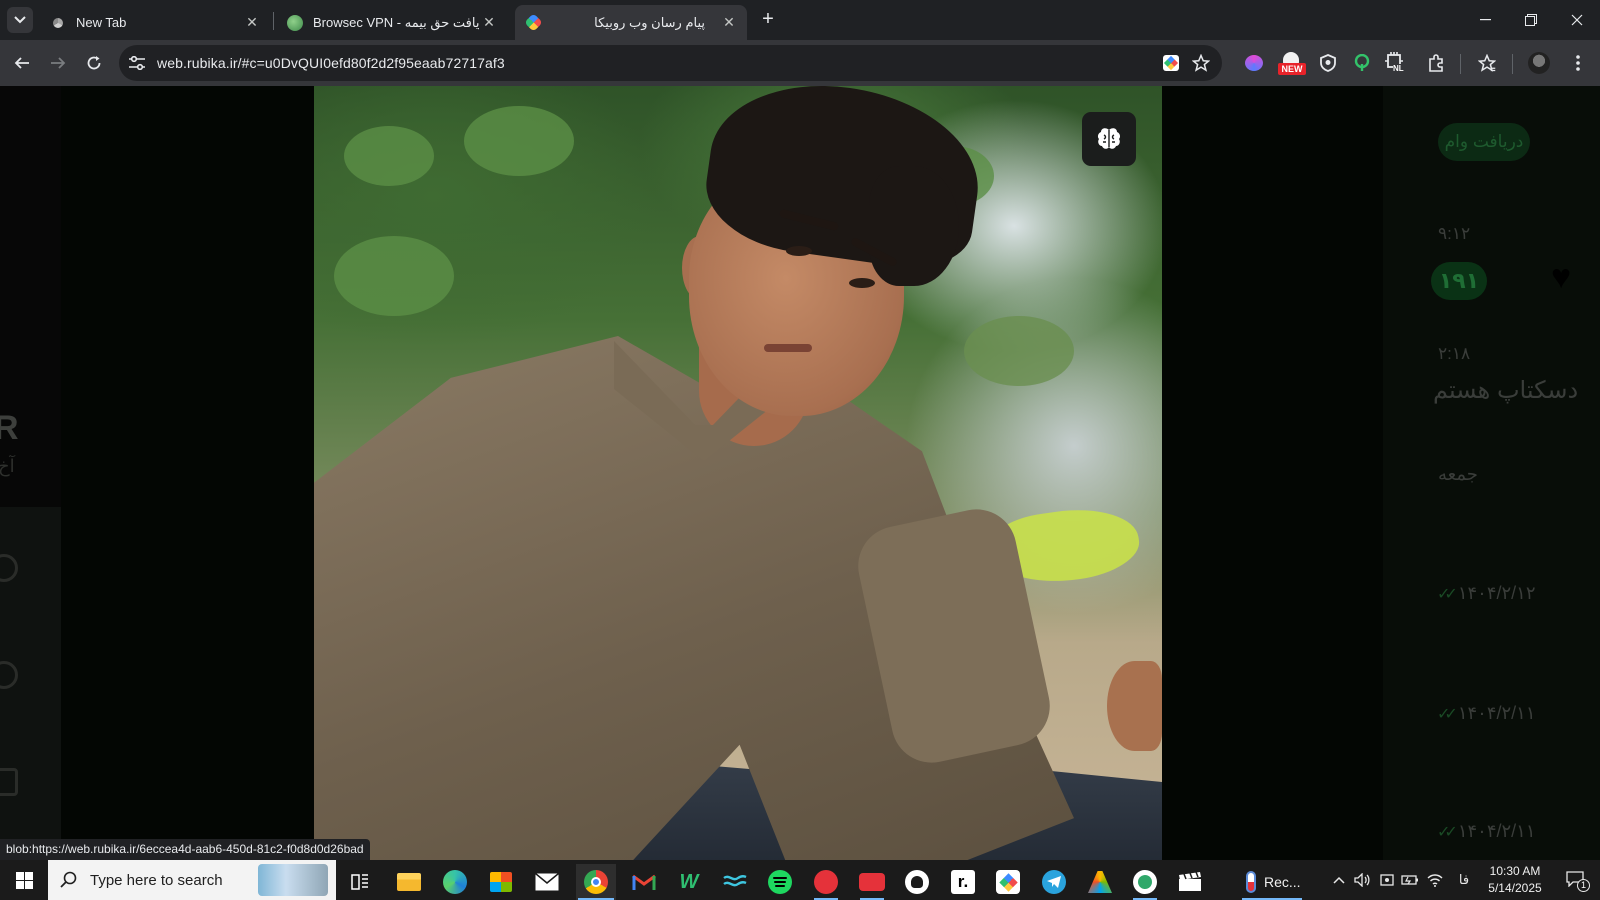 This screenshot has height=900, width=1600. What do you see at coordinates (768, 19) in the screenshot?
I see `new-tab-button: +` at bounding box center [768, 19].